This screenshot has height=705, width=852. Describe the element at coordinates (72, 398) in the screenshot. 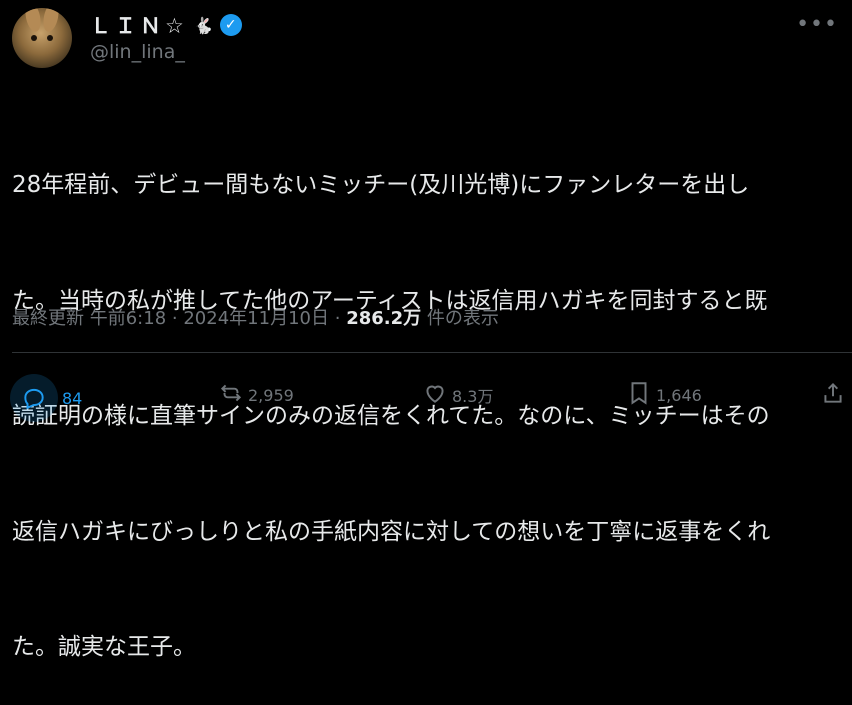

I see `reply-count: 84` at that location.